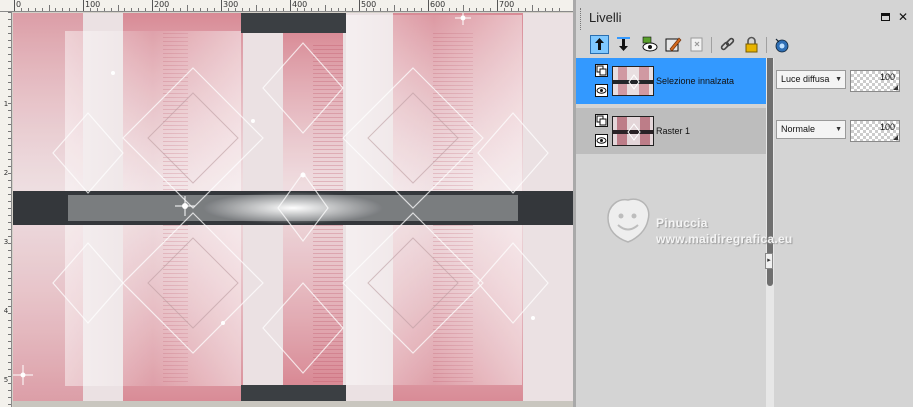 This screenshot has height=407, width=913. I want to click on layer-row: Selezione innalzata, so click(672, 81).